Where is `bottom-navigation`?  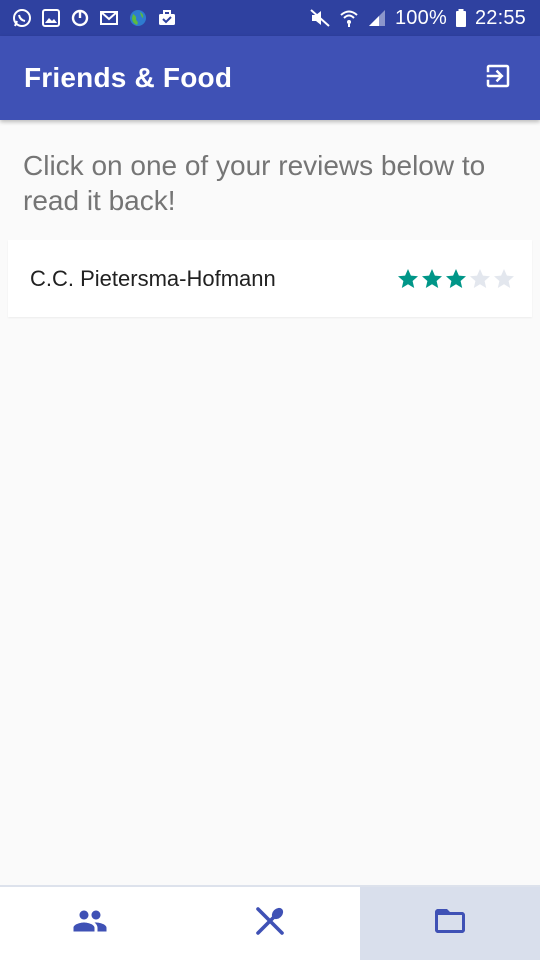 bottom-navigation is located at coordinates (270, 922).